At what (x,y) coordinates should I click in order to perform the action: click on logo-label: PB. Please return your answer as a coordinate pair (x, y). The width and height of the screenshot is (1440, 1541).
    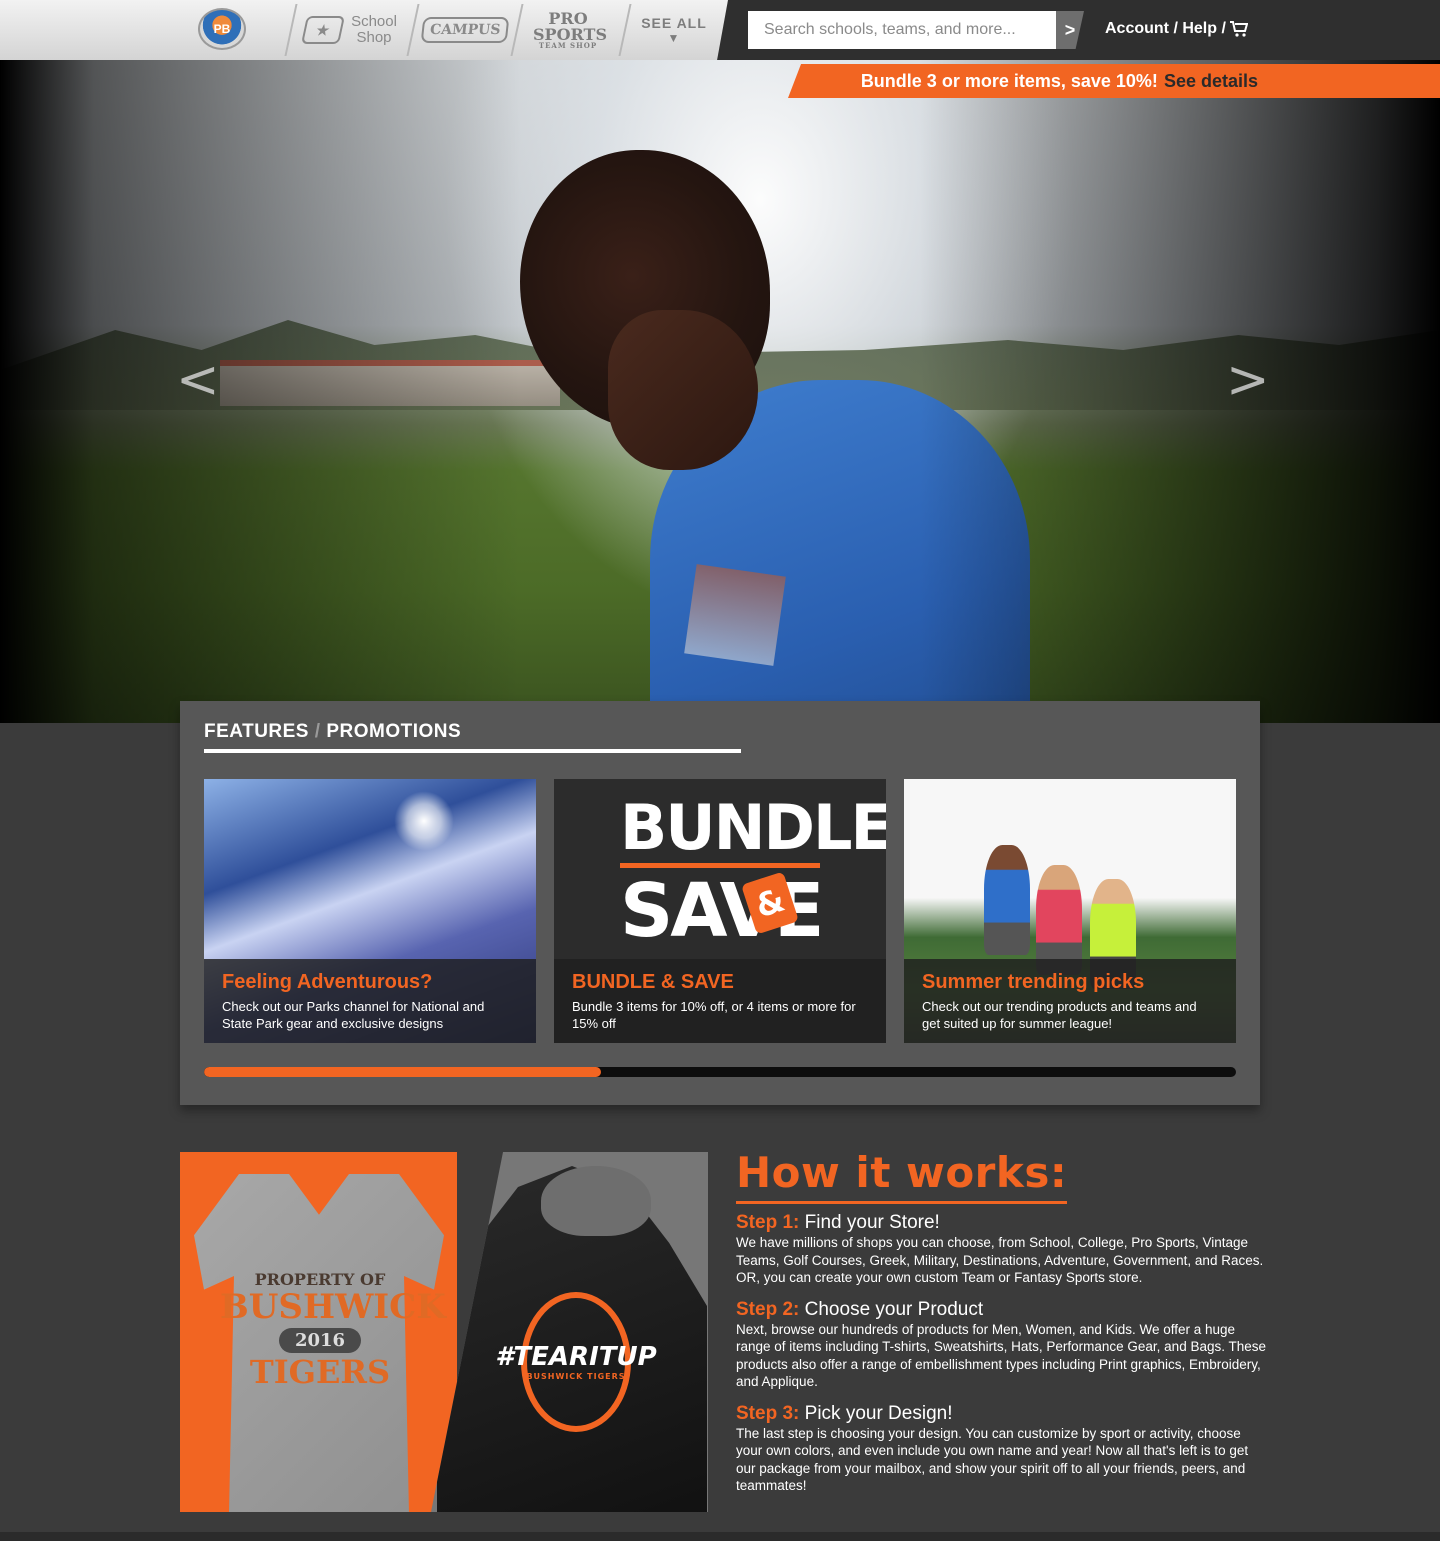
    Looking at the image, I should click on (222, 29).